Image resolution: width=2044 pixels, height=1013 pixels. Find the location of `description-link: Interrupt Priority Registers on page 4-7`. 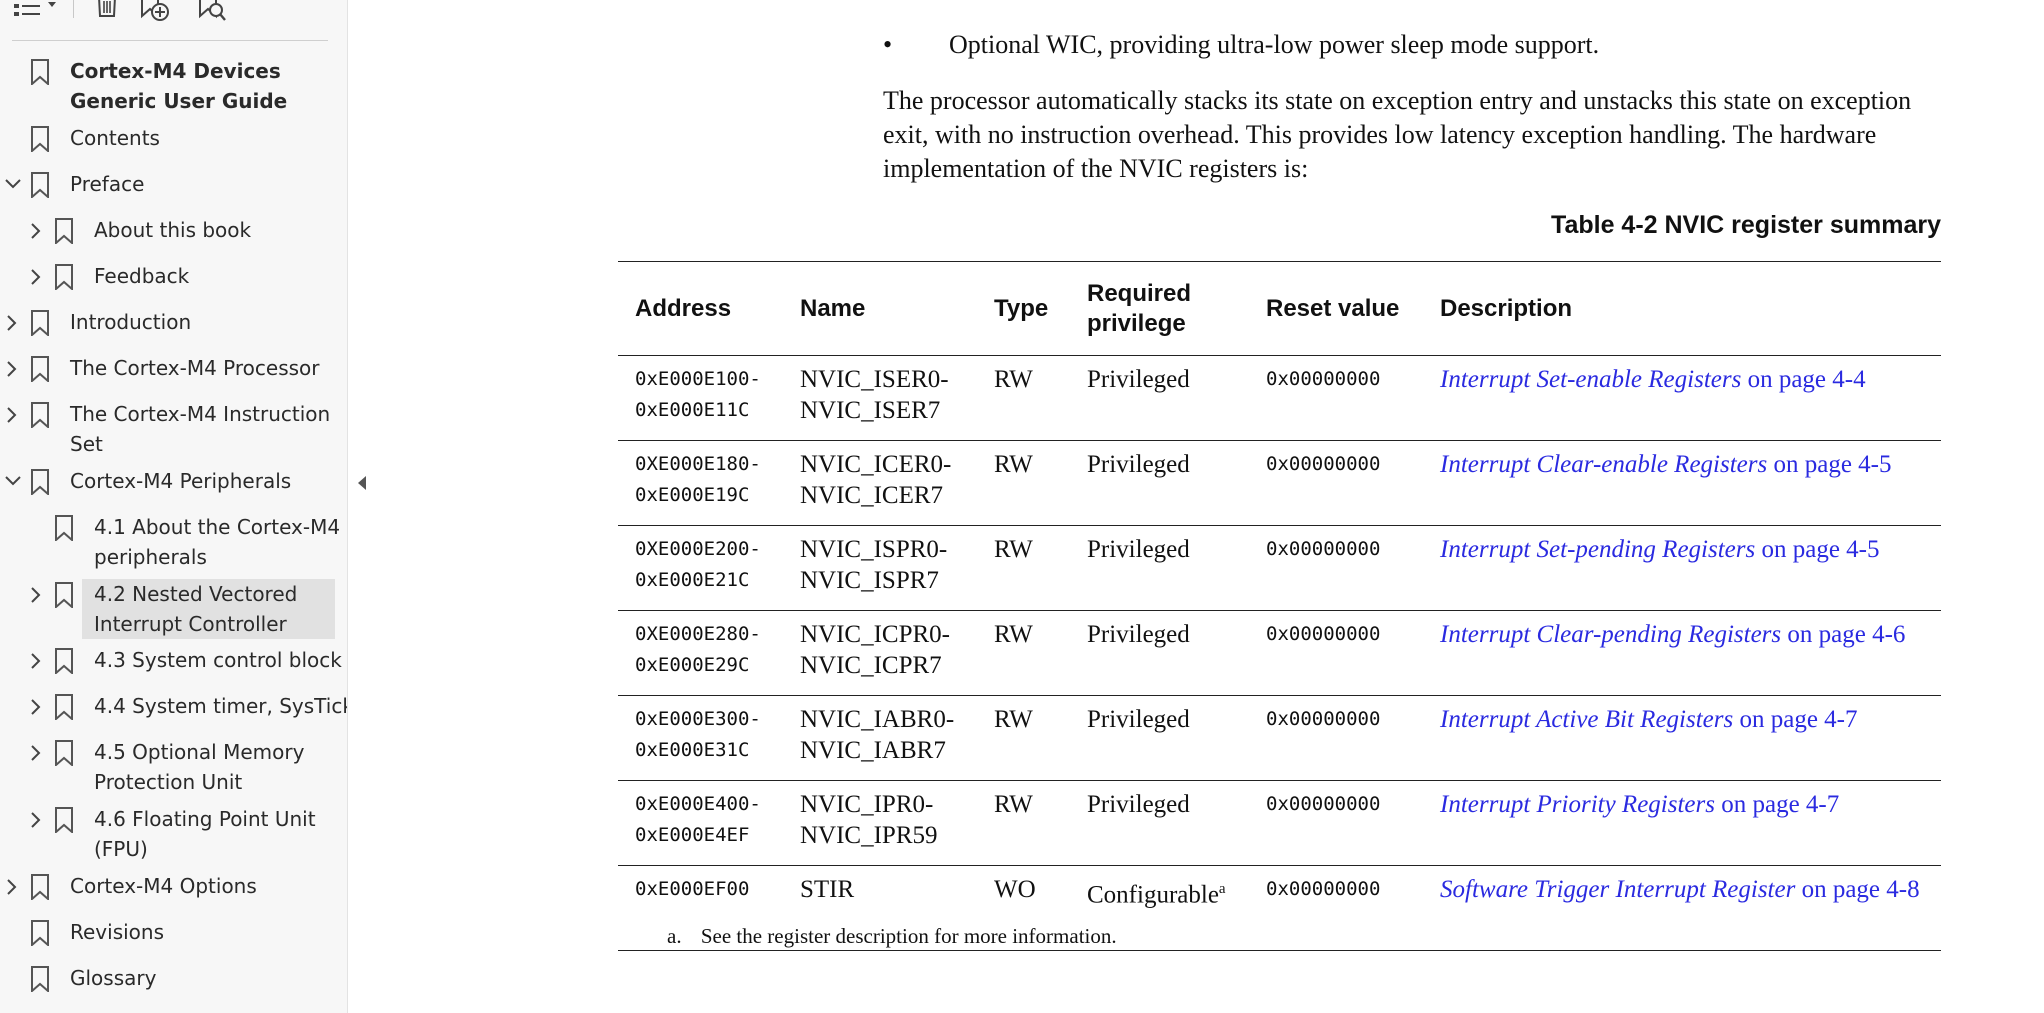

description-link: Interrupt Priority Registers on page 4-7 is located at coordinates (1682, 823).